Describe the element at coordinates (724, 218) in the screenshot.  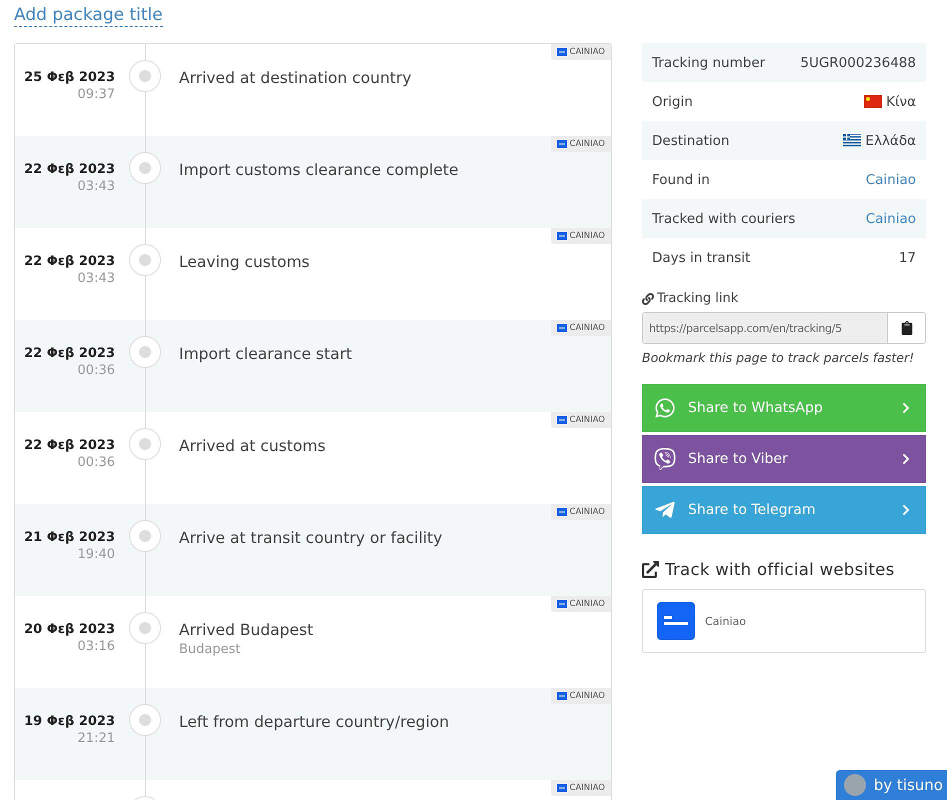
I see `info-label: Tracked with couriers` at that location.